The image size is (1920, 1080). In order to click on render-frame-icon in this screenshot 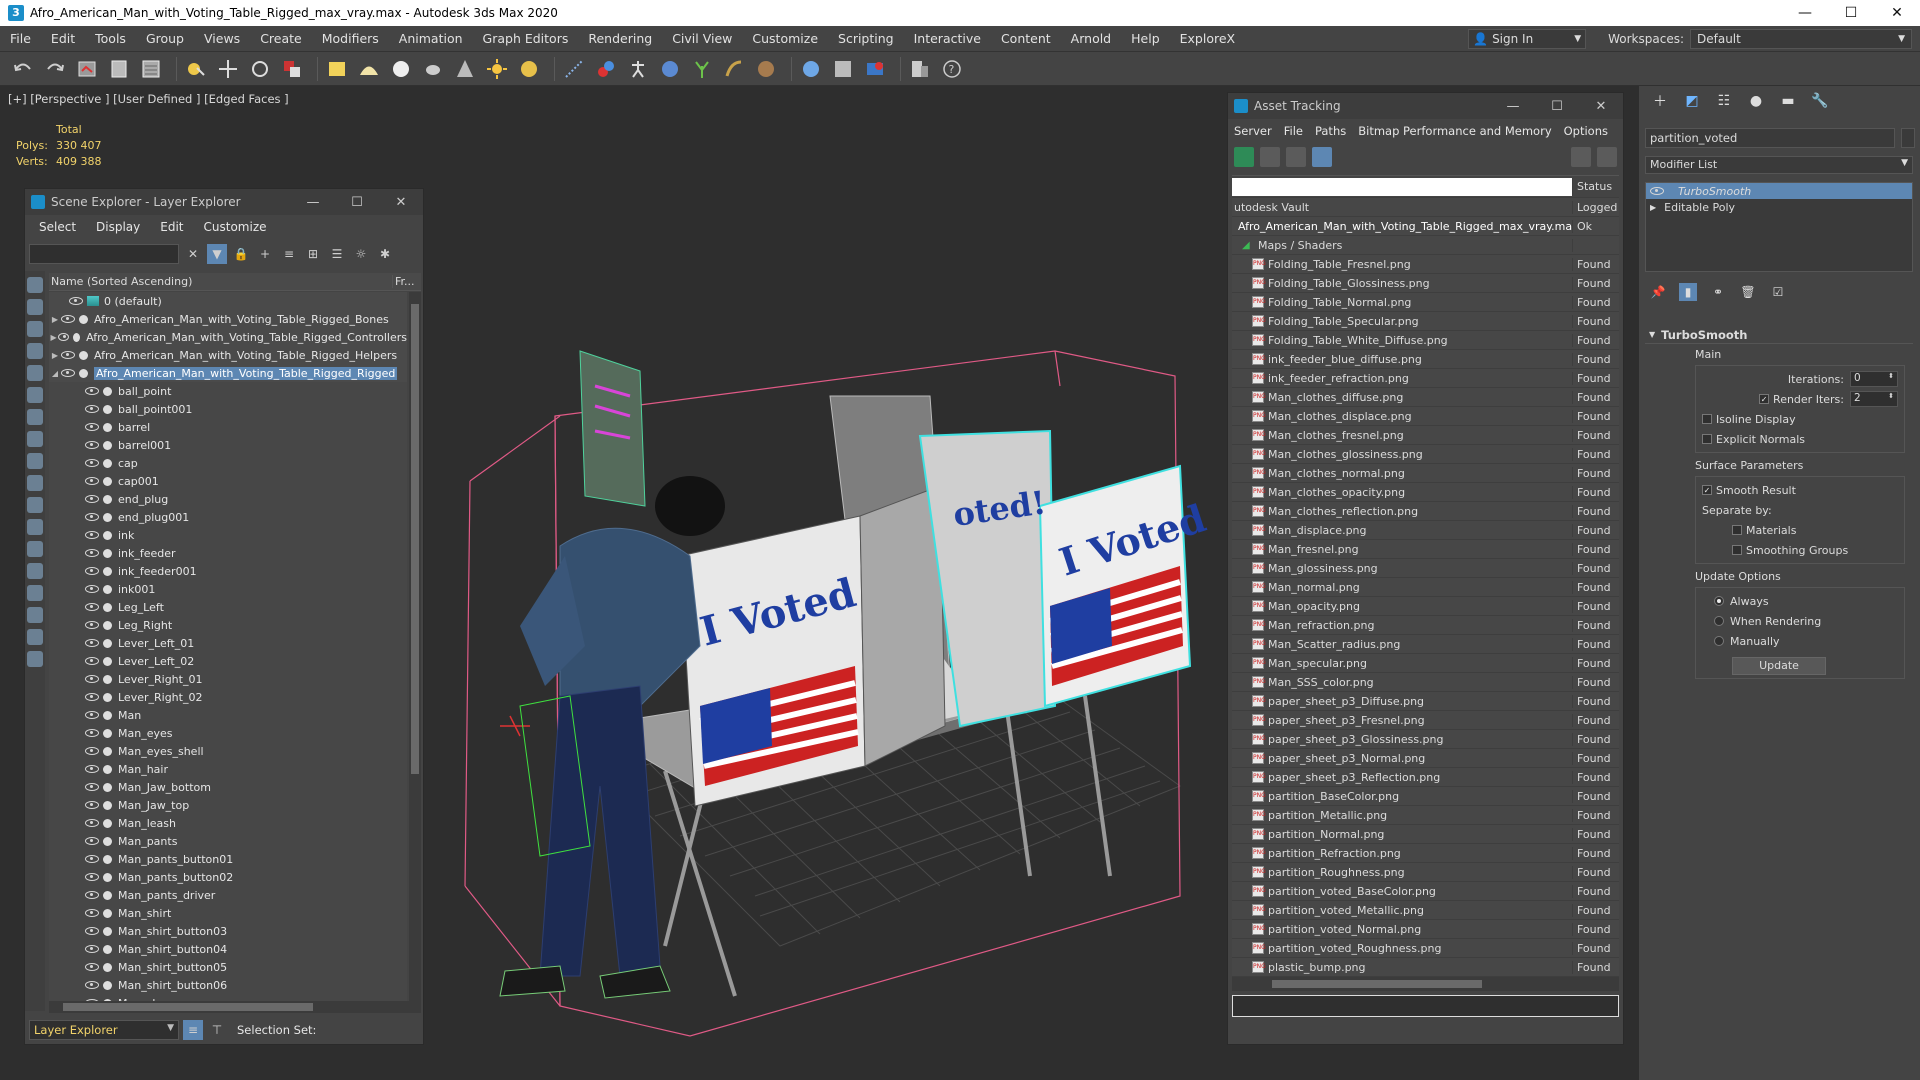, I will do `click(843, 69)`.